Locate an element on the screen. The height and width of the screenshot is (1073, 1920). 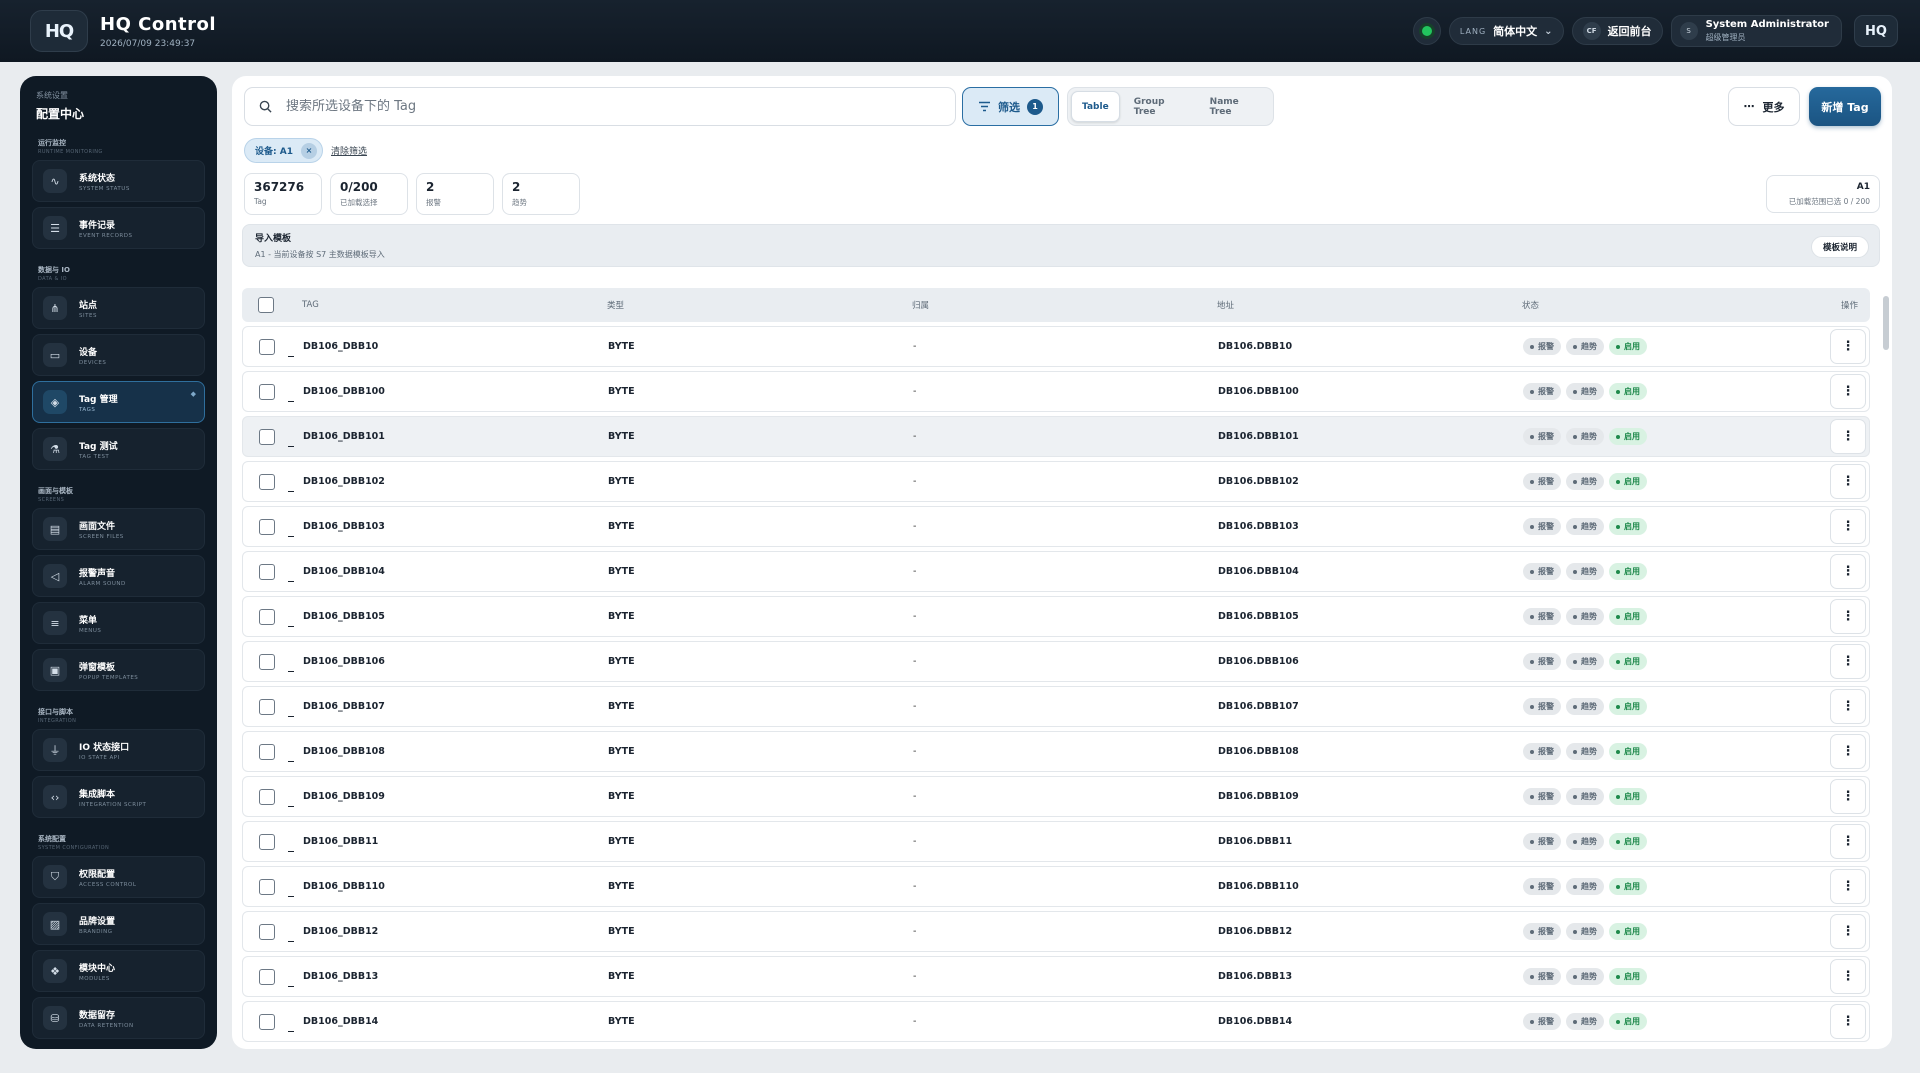
sidebar-item: ⛁ 数据留存 DATA RETENTION is located at coordinates (118, 1018).